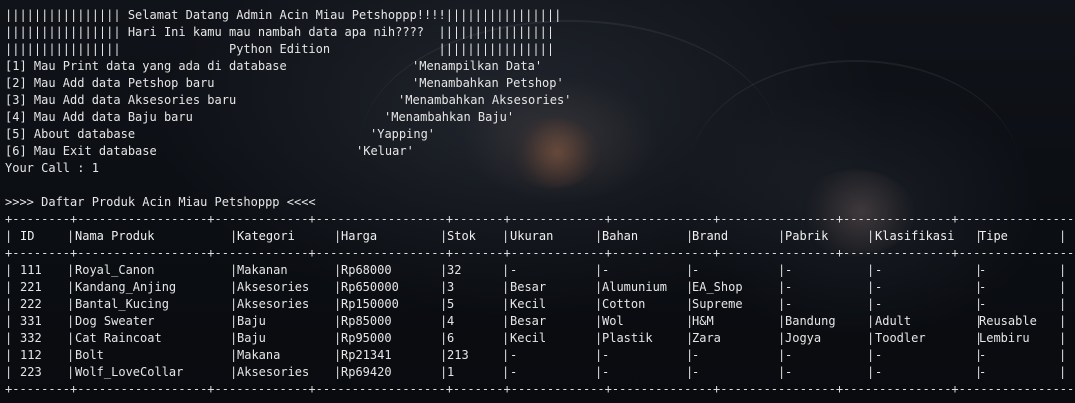  Describe the element at coordinates (627, 338) in the screenshot. I see `cell-bahan: Plastik` at that location.